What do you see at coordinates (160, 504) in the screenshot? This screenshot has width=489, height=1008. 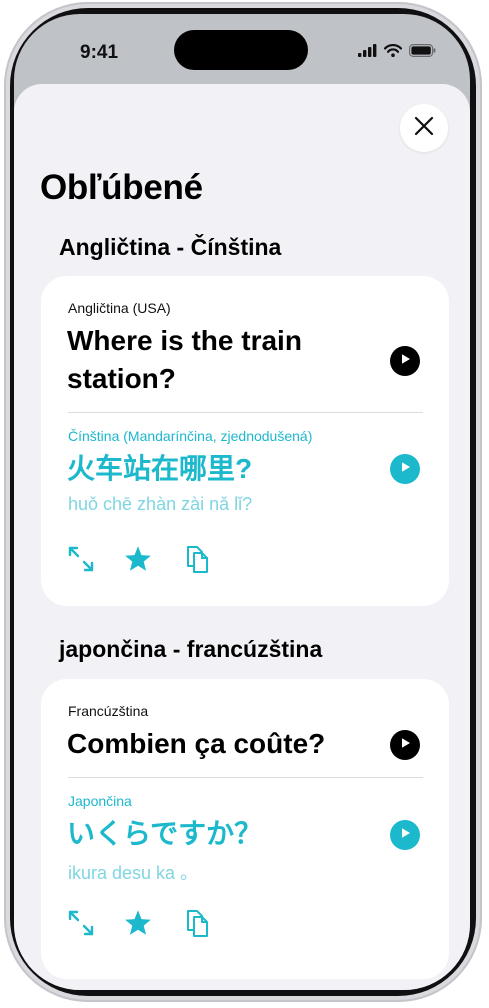 I see `romanization-text: huǒ chē zhàn zài nǎ lǐ?` at bounding box center [160, 504].